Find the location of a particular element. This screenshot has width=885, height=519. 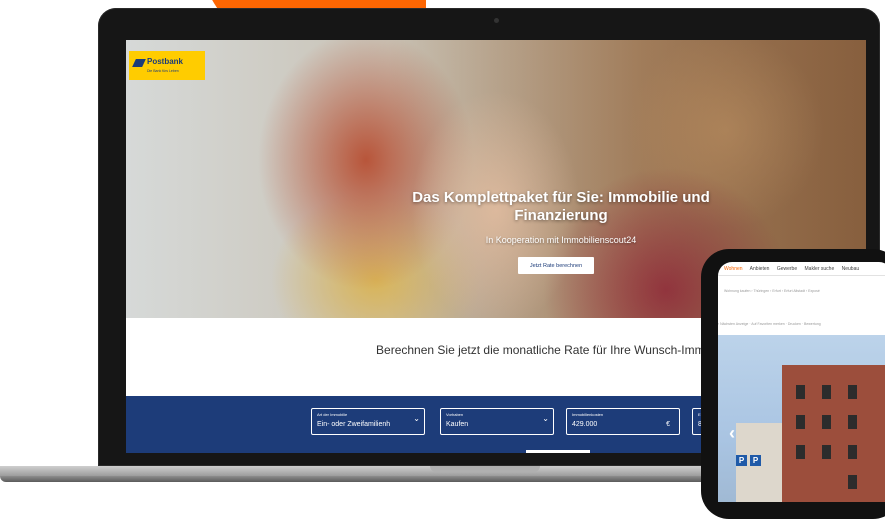

intent-label: Vorhaben is located at coordinates (455, 414).